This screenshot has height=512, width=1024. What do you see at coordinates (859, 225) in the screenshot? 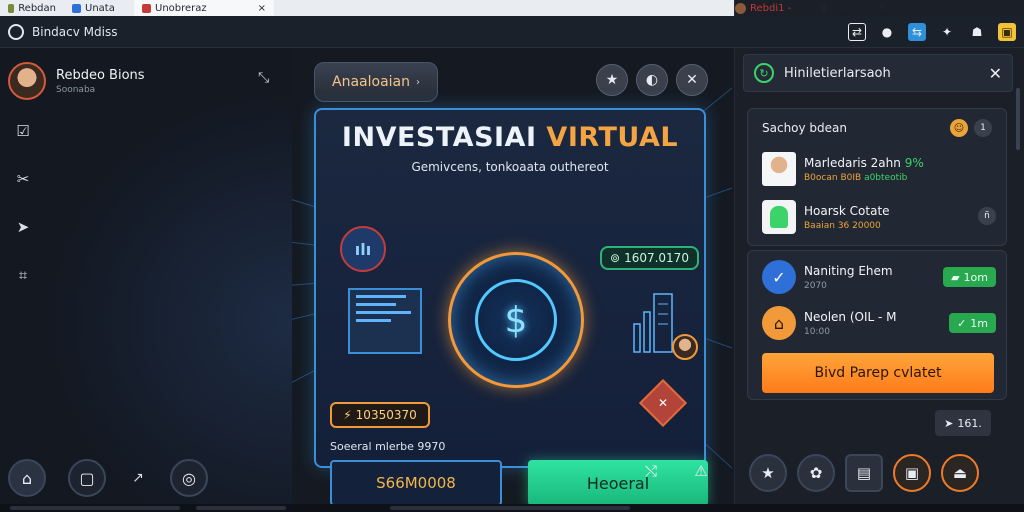
I see `contact-sub: 36 20000` at bounding box center [859, 225].